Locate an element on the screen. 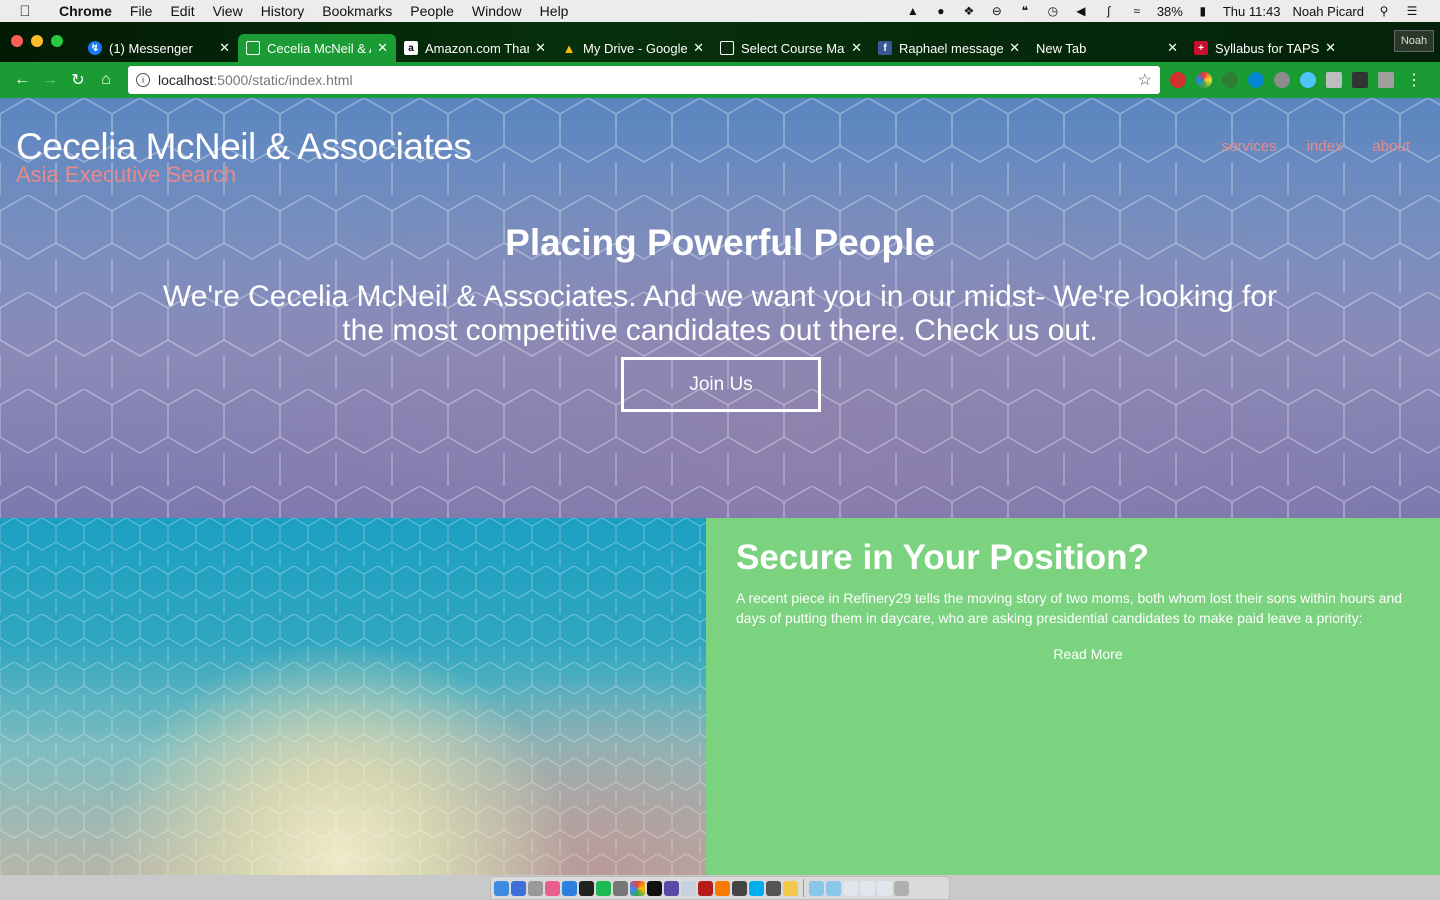 The image size is (1440, 900). join-us-button: Join Us is located at coordinates (721, 384).